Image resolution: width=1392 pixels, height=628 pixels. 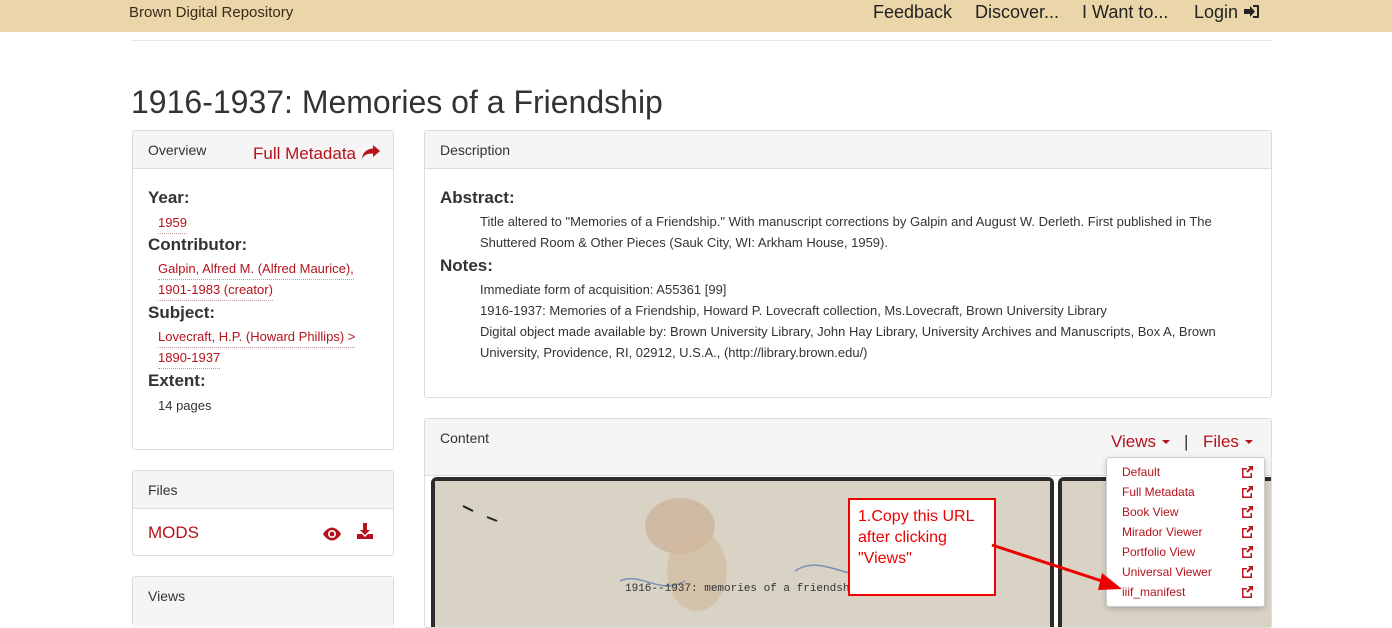 I want to click on files-panel: Files MODS, so click(x=263, y=513).